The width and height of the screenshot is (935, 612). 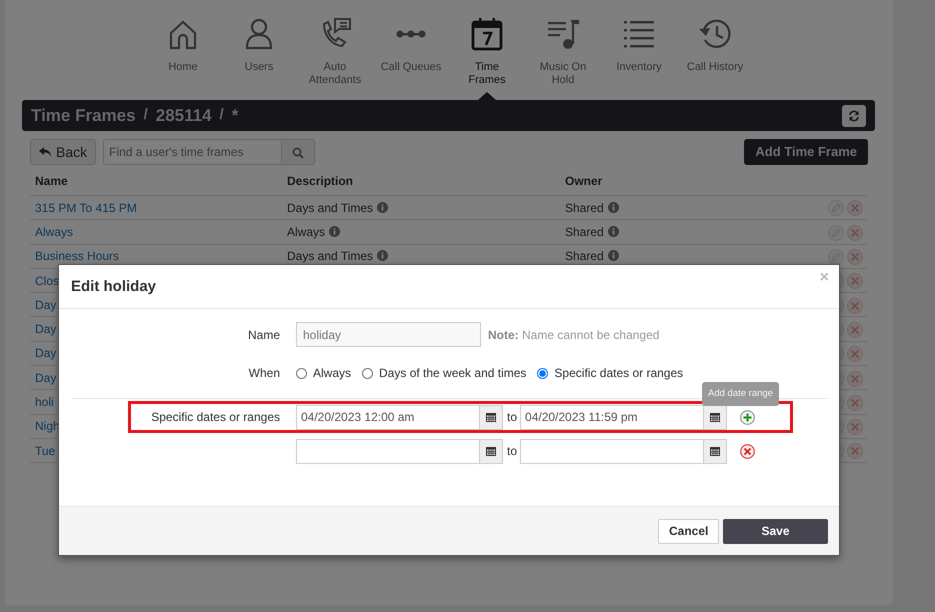 I want to click on radio-label: Always, so click(x=332, y=373).